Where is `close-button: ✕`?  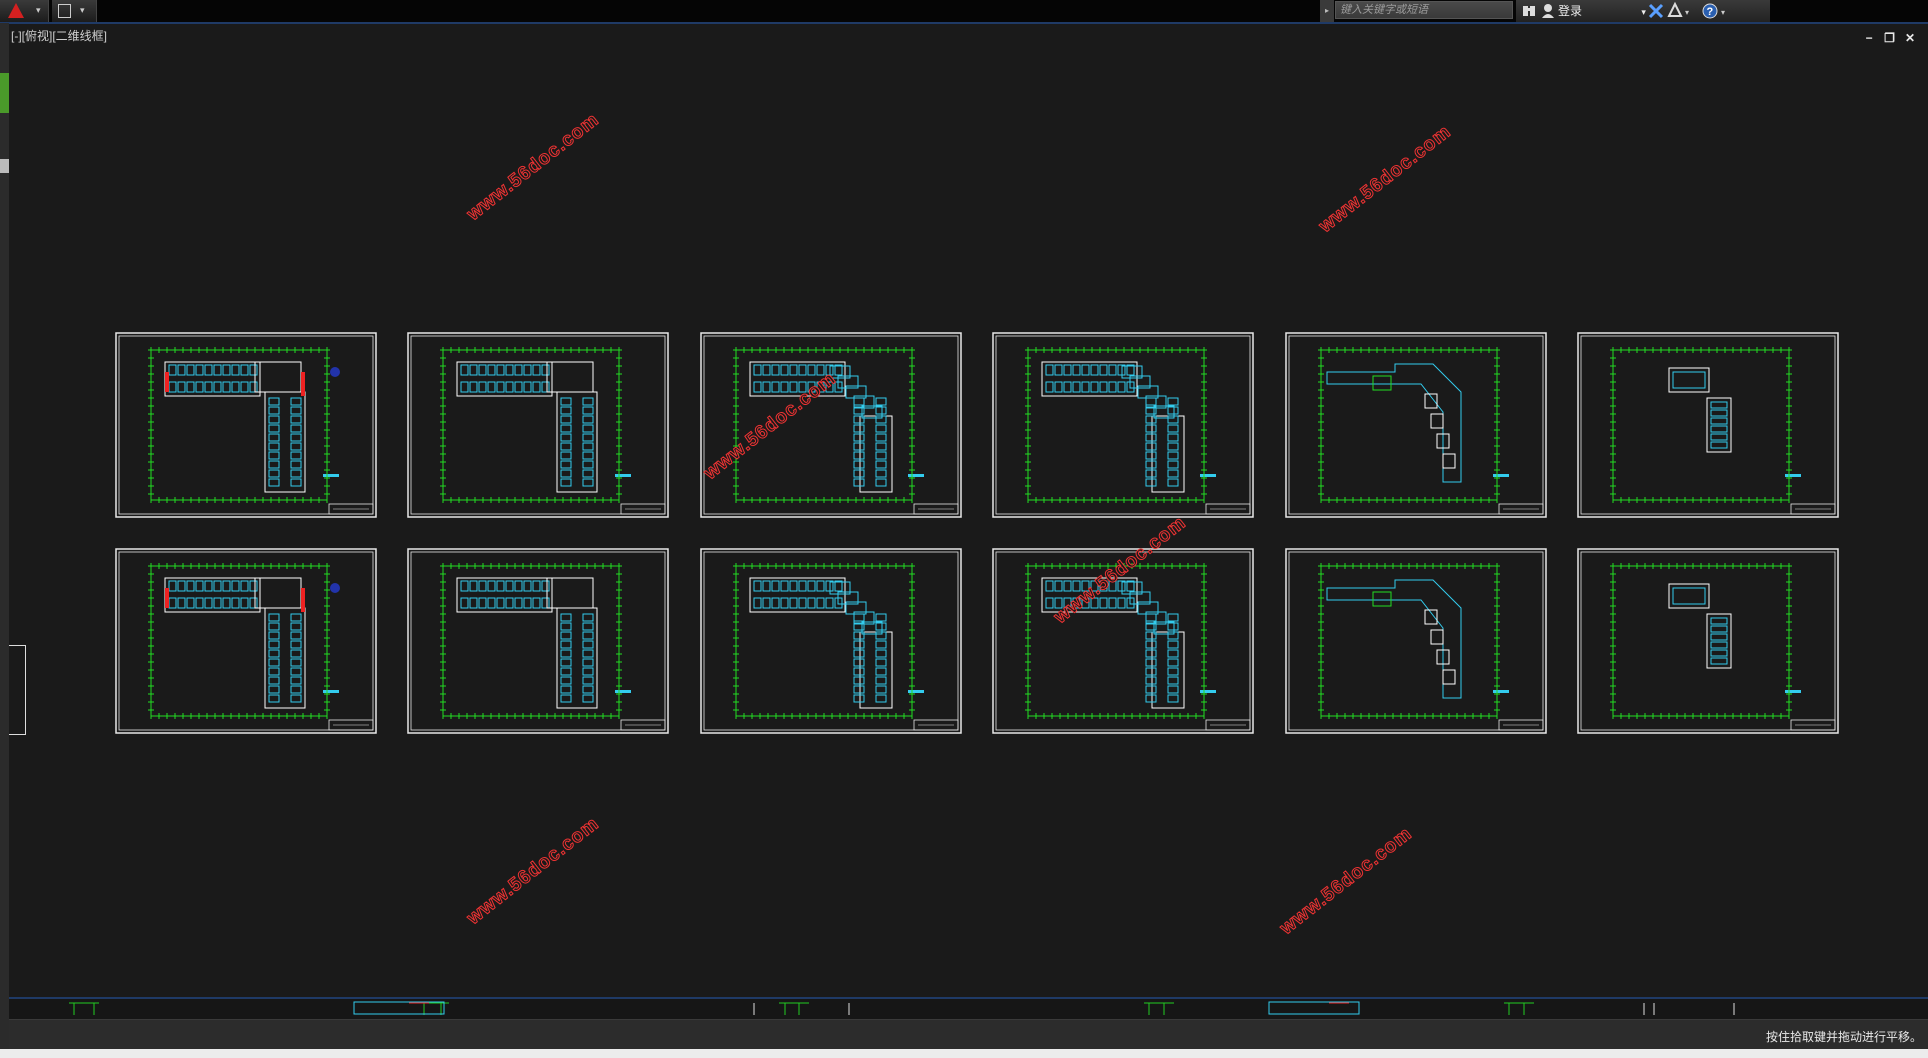
close-button: ✕ is located at coordinates (1910, 38).